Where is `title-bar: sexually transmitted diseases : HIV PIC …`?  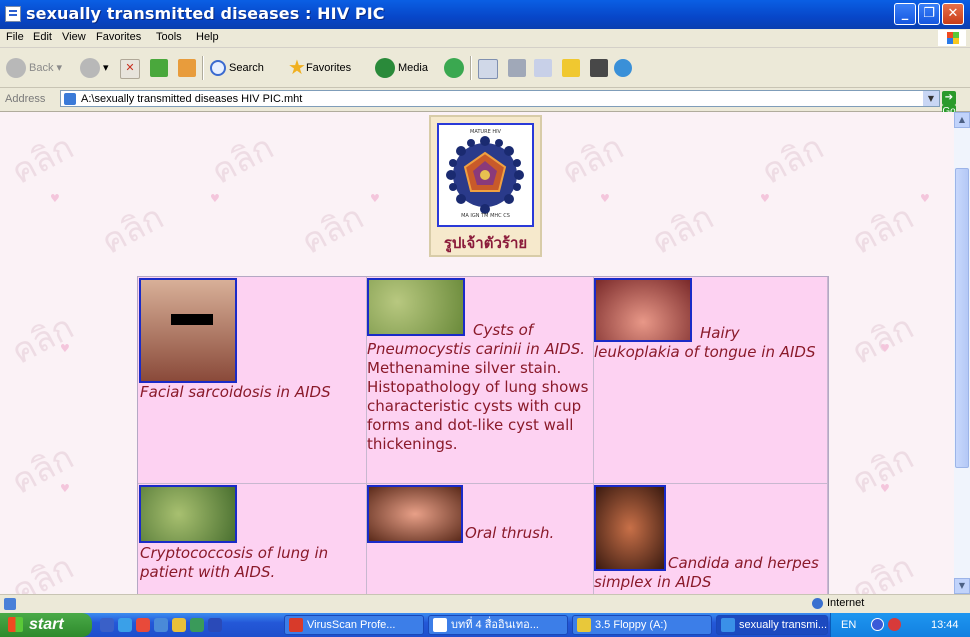
title-bar: sexually transmitted diseases : HIV PIC … is located at coordinates (485, 14).